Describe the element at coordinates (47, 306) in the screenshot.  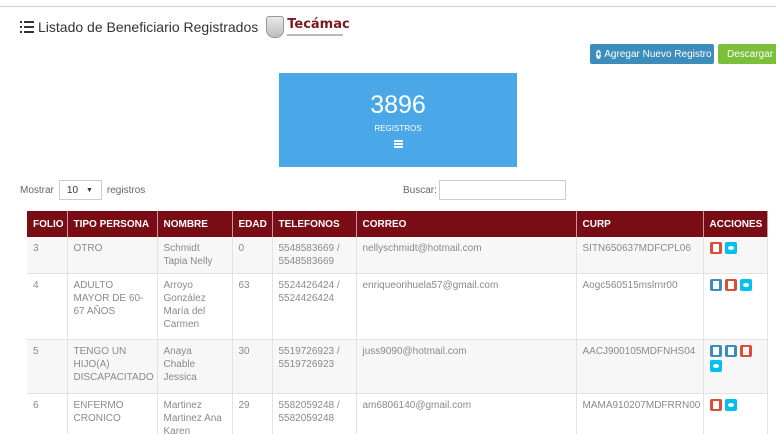
I see `folio-cell: 4` at that location.